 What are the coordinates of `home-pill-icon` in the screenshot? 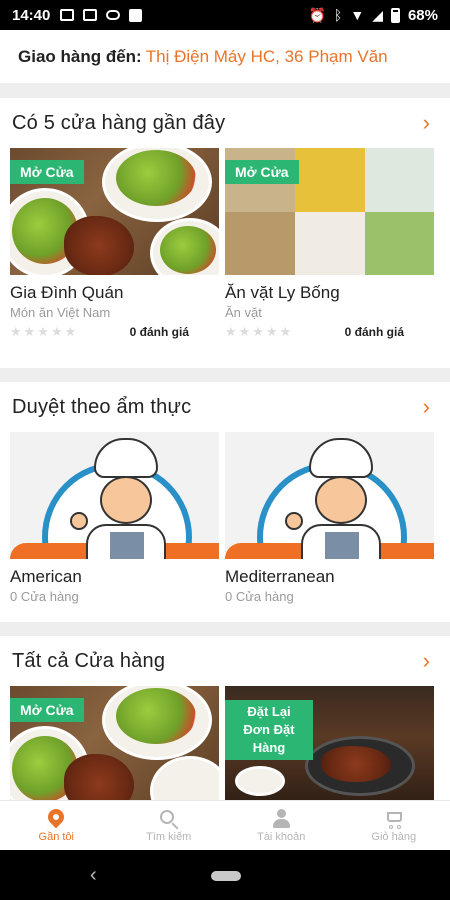 It's located at (226, 876).